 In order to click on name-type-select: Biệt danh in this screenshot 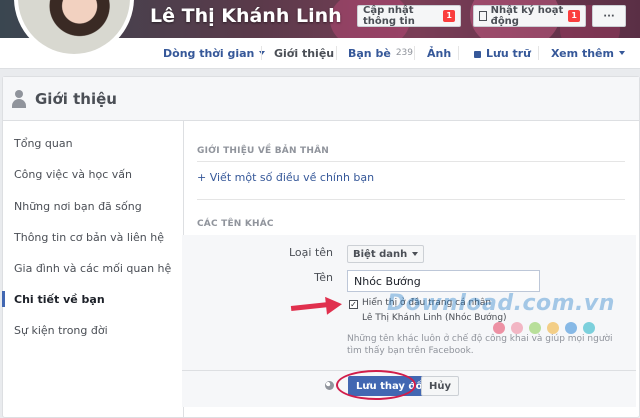, I will do `click(386, 254)`.